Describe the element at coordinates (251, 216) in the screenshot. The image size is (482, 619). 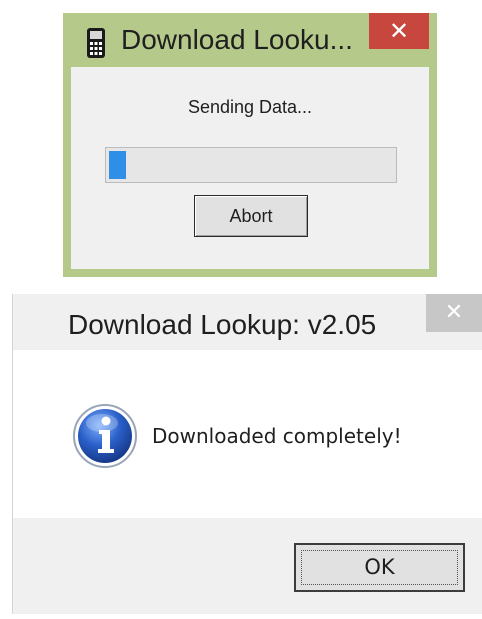
I see `abort-button: Abort` at that location.